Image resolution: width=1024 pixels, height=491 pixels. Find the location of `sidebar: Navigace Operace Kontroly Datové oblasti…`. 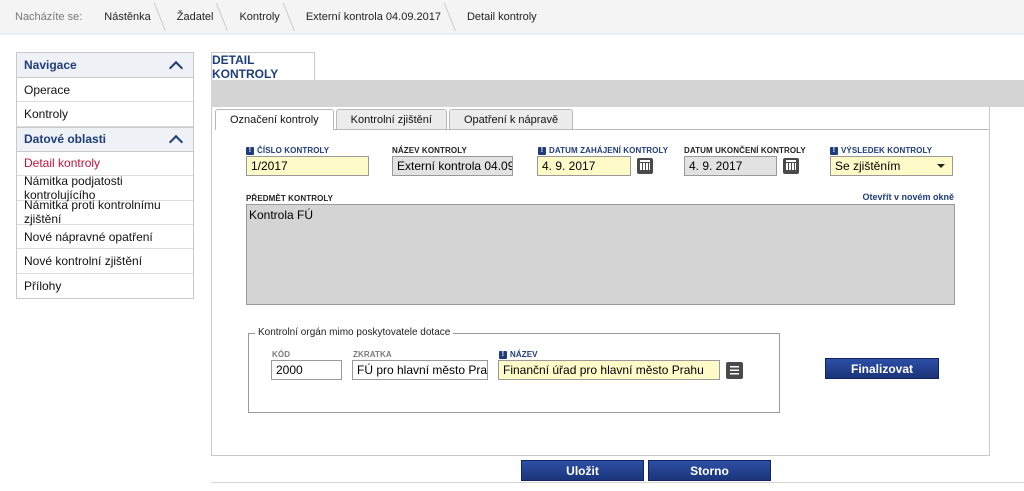

sidebar: Navigace Operace Kontroly Datové oblasti… is located at coordinates (105, 176).